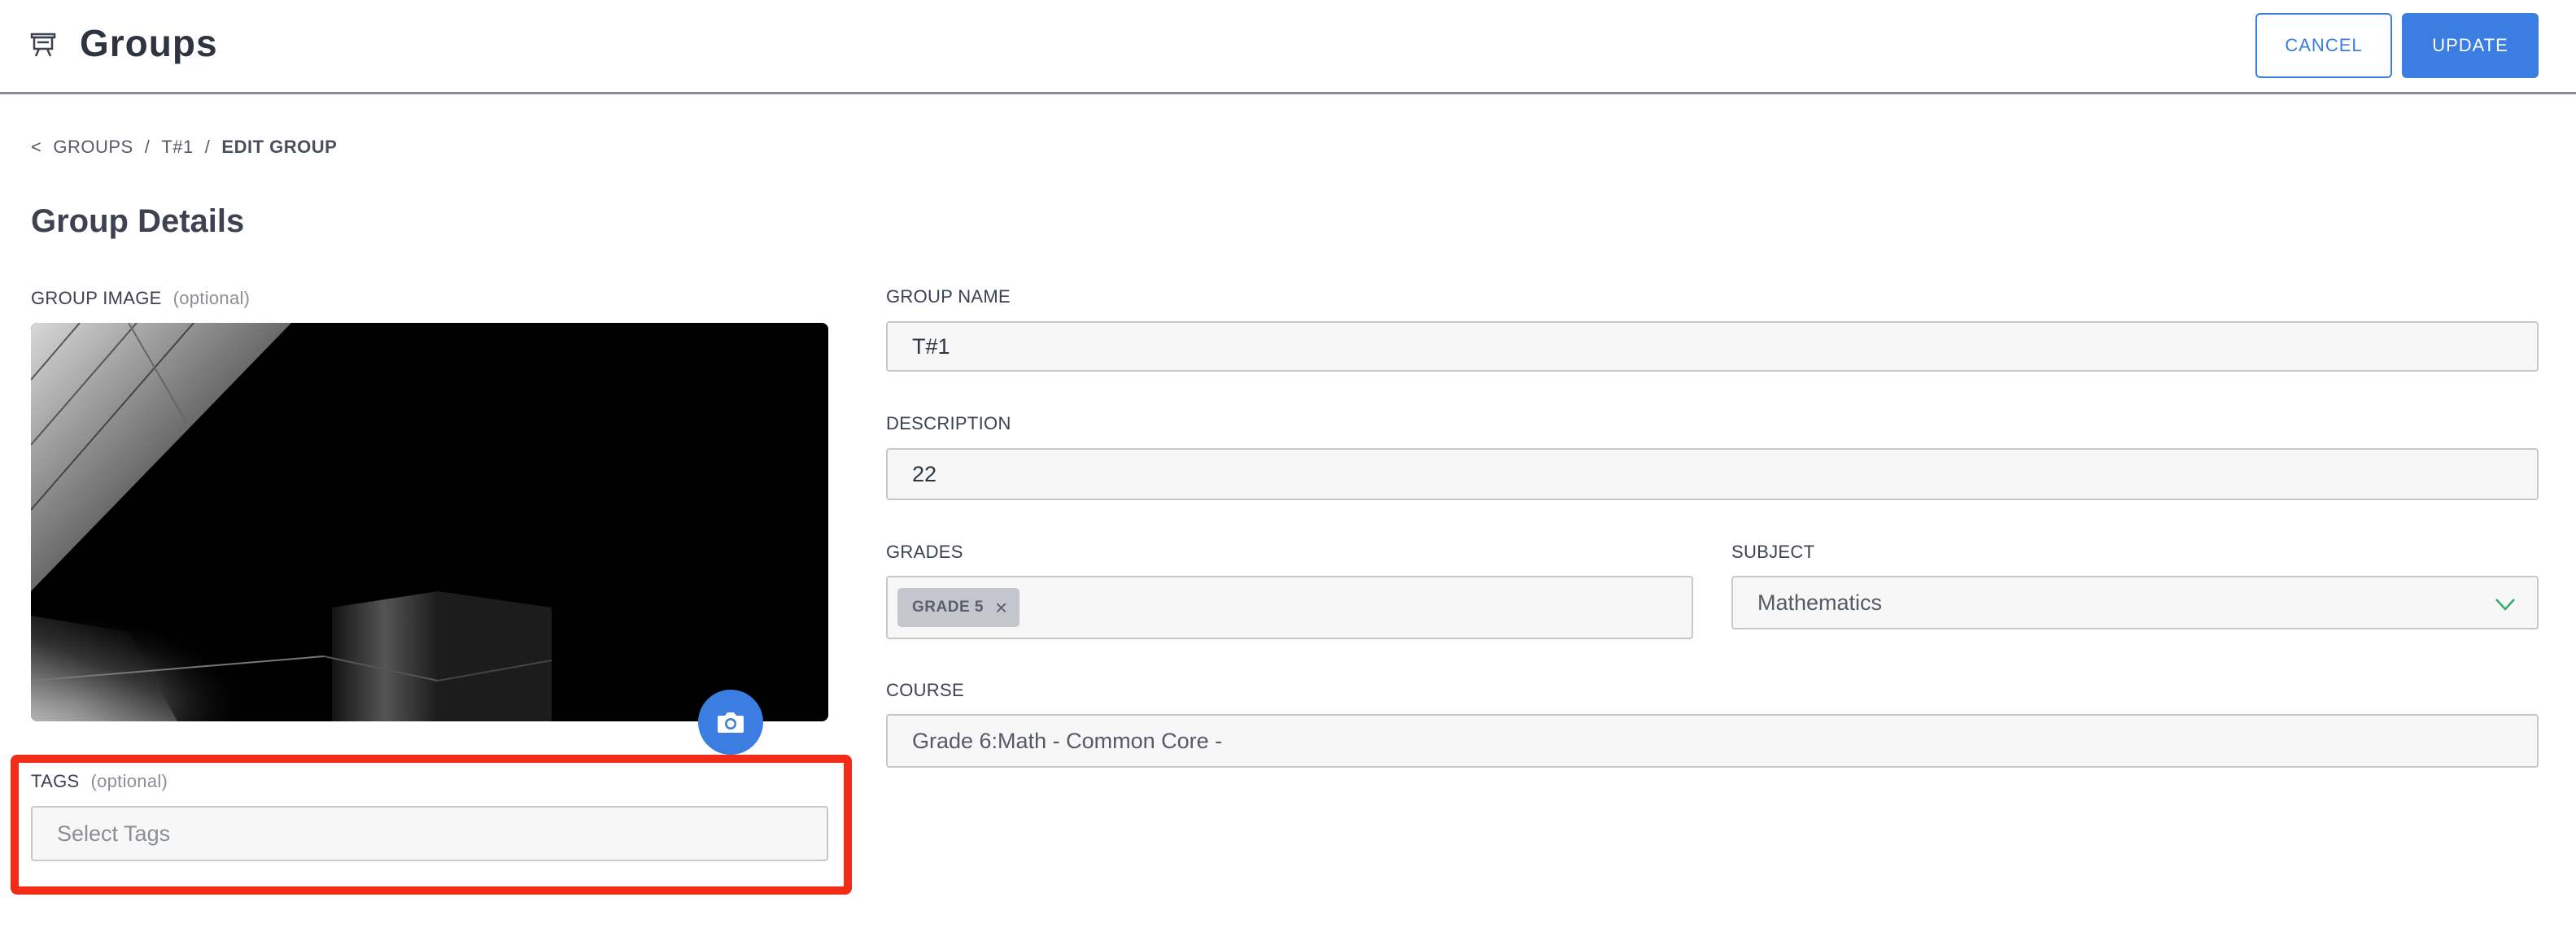  Describe the element at coordinates (1773, 552) in the screenshot. I see `subject-label: SUBJECT` at that location.